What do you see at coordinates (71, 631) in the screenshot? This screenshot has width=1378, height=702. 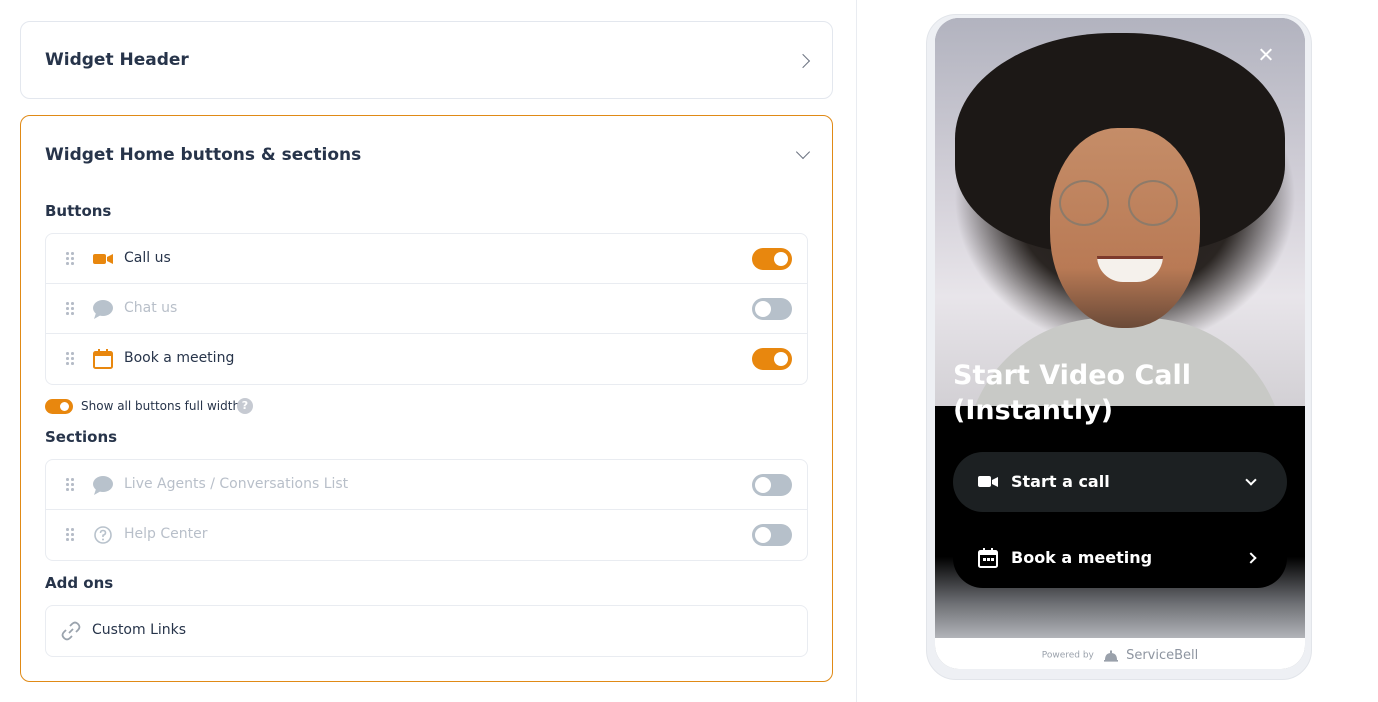 I see `link-icon` at bounding box center [71, 631].